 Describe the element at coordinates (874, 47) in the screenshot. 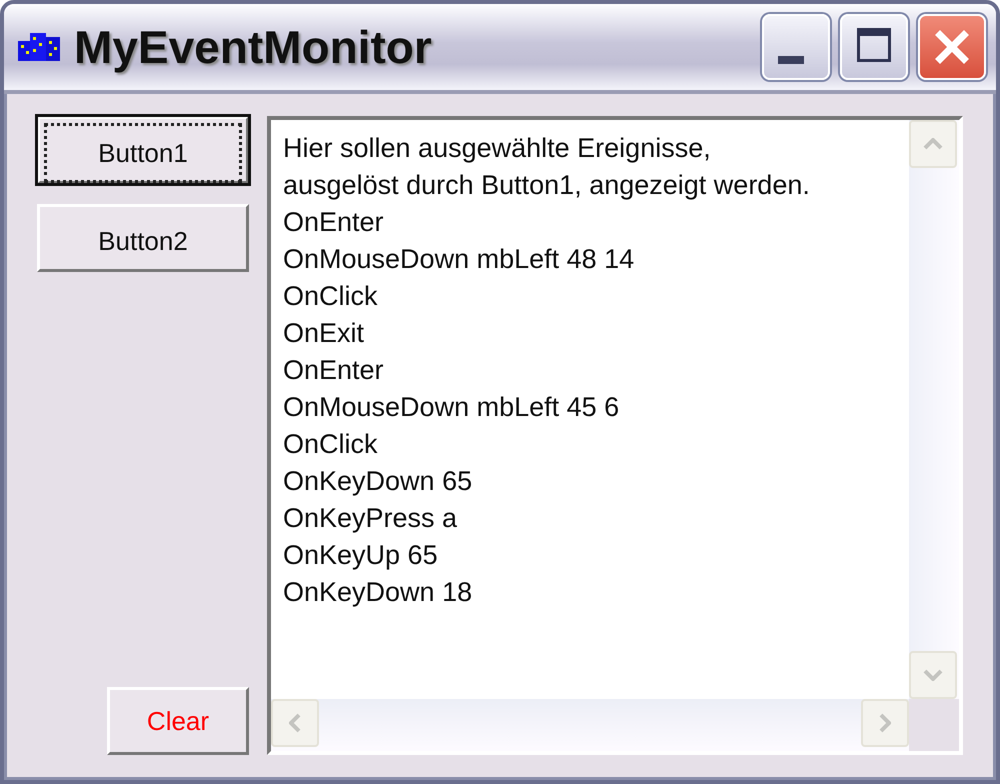

I see `maximize-button` at that location.